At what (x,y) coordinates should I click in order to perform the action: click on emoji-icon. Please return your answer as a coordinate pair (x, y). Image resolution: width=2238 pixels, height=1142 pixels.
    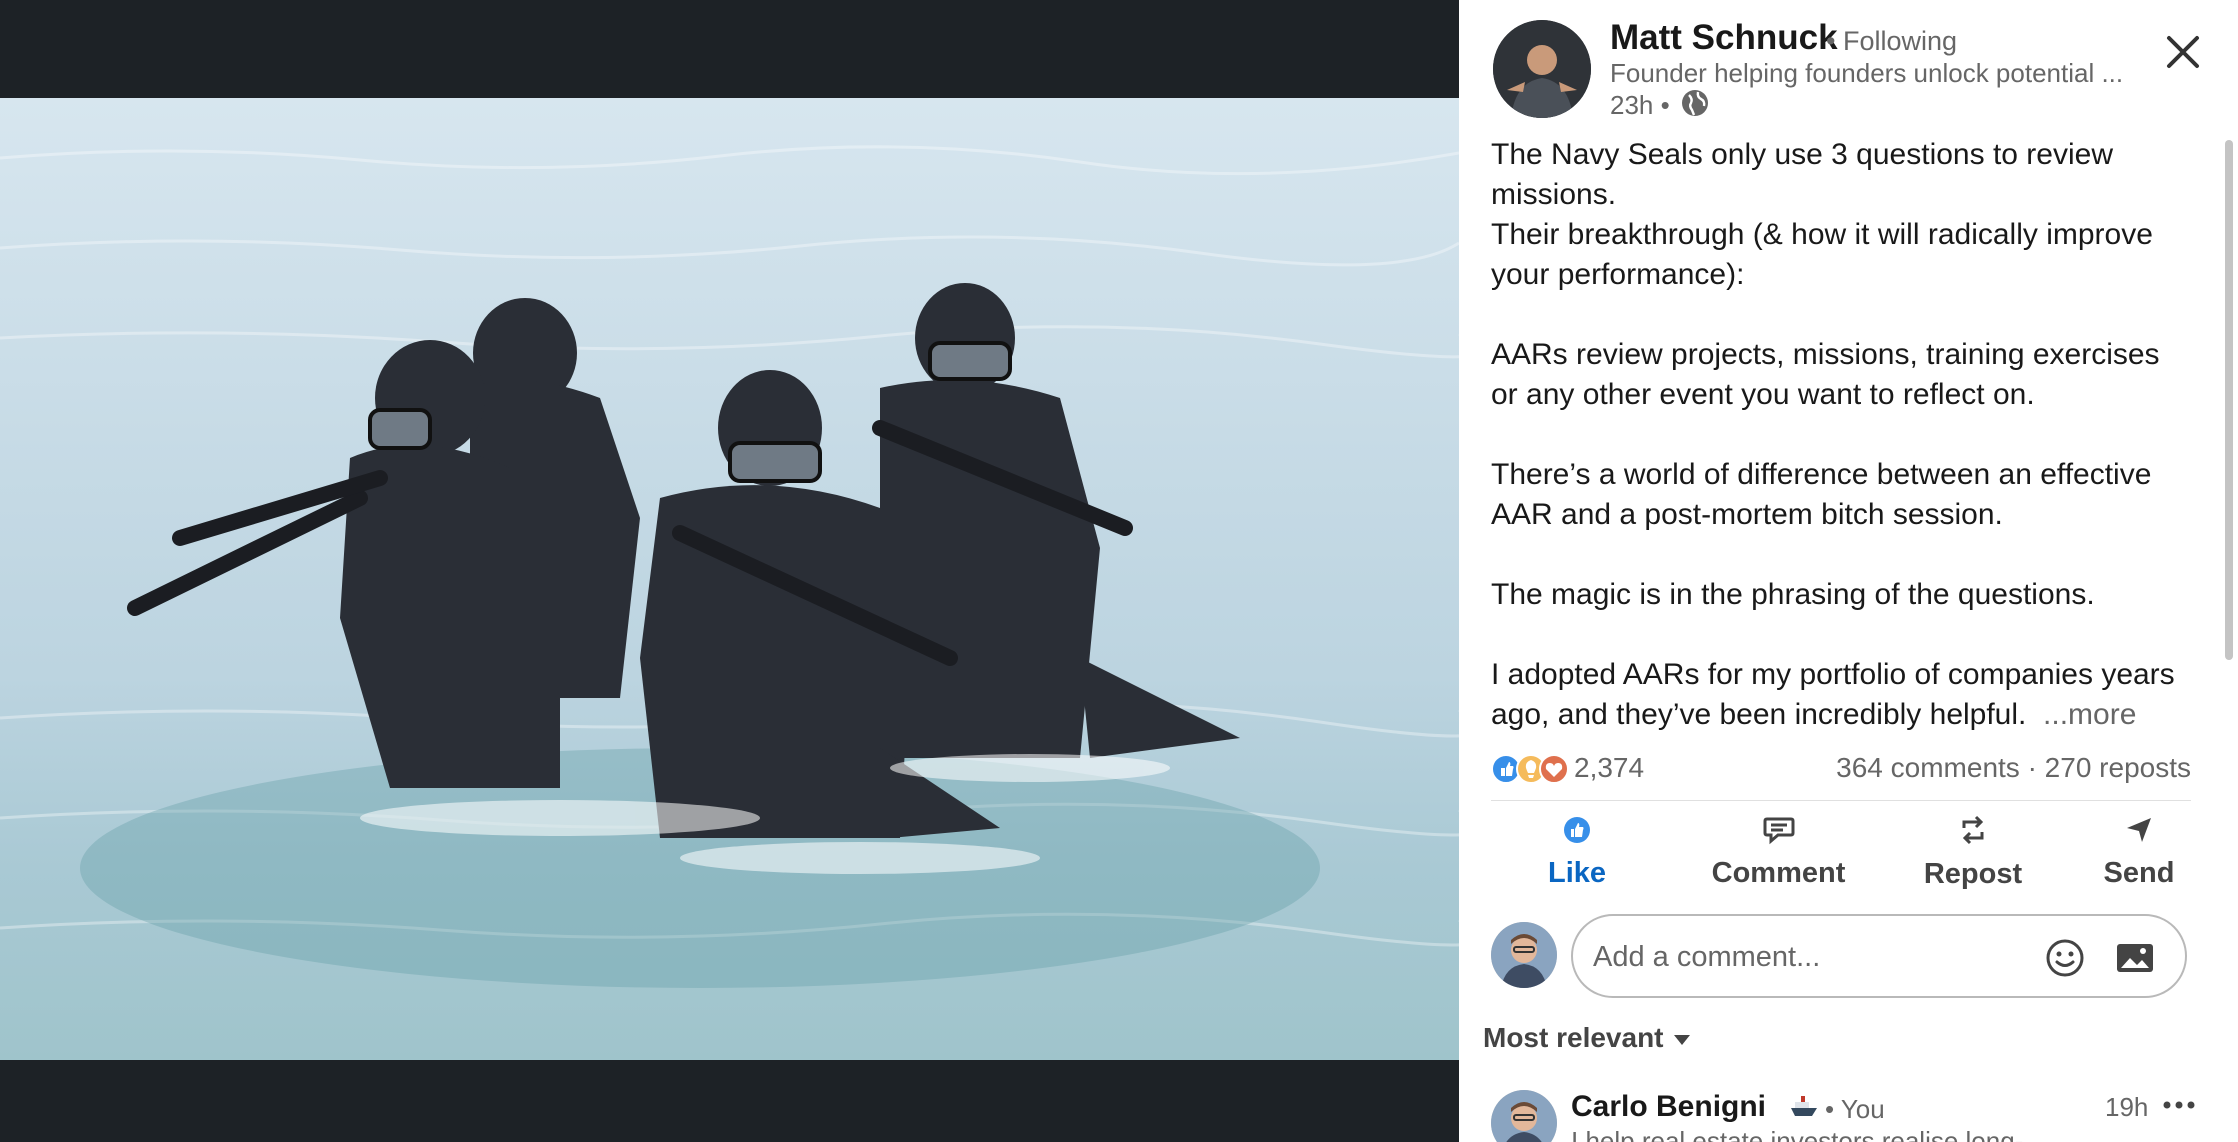
    Looking at the image, I should click on (2065, 958).